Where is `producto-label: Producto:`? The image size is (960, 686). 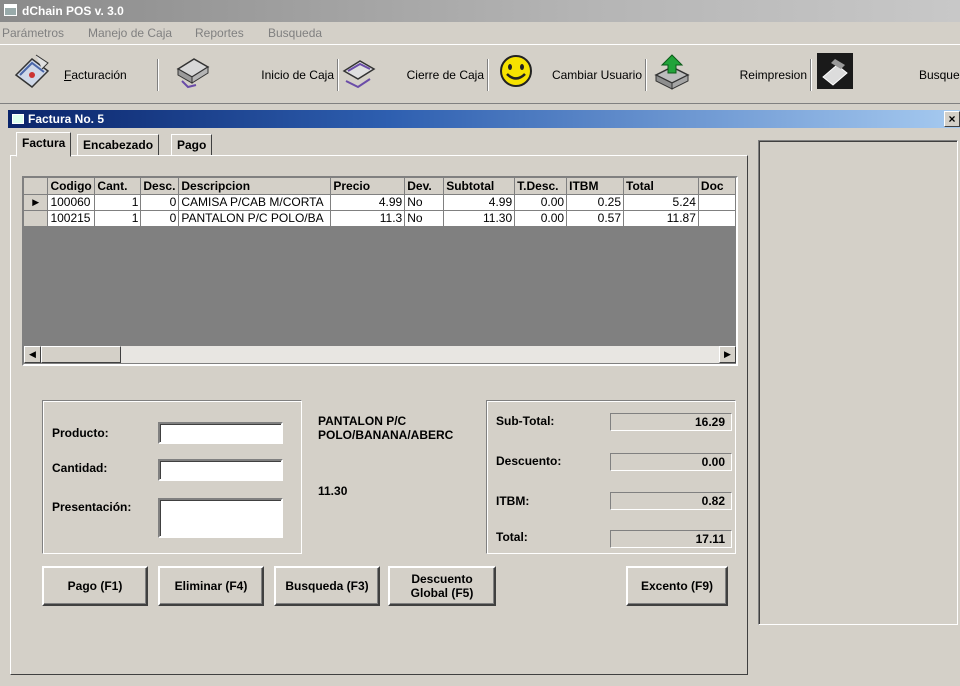 producto-label: Producto: is located at coordinates (80, 433).